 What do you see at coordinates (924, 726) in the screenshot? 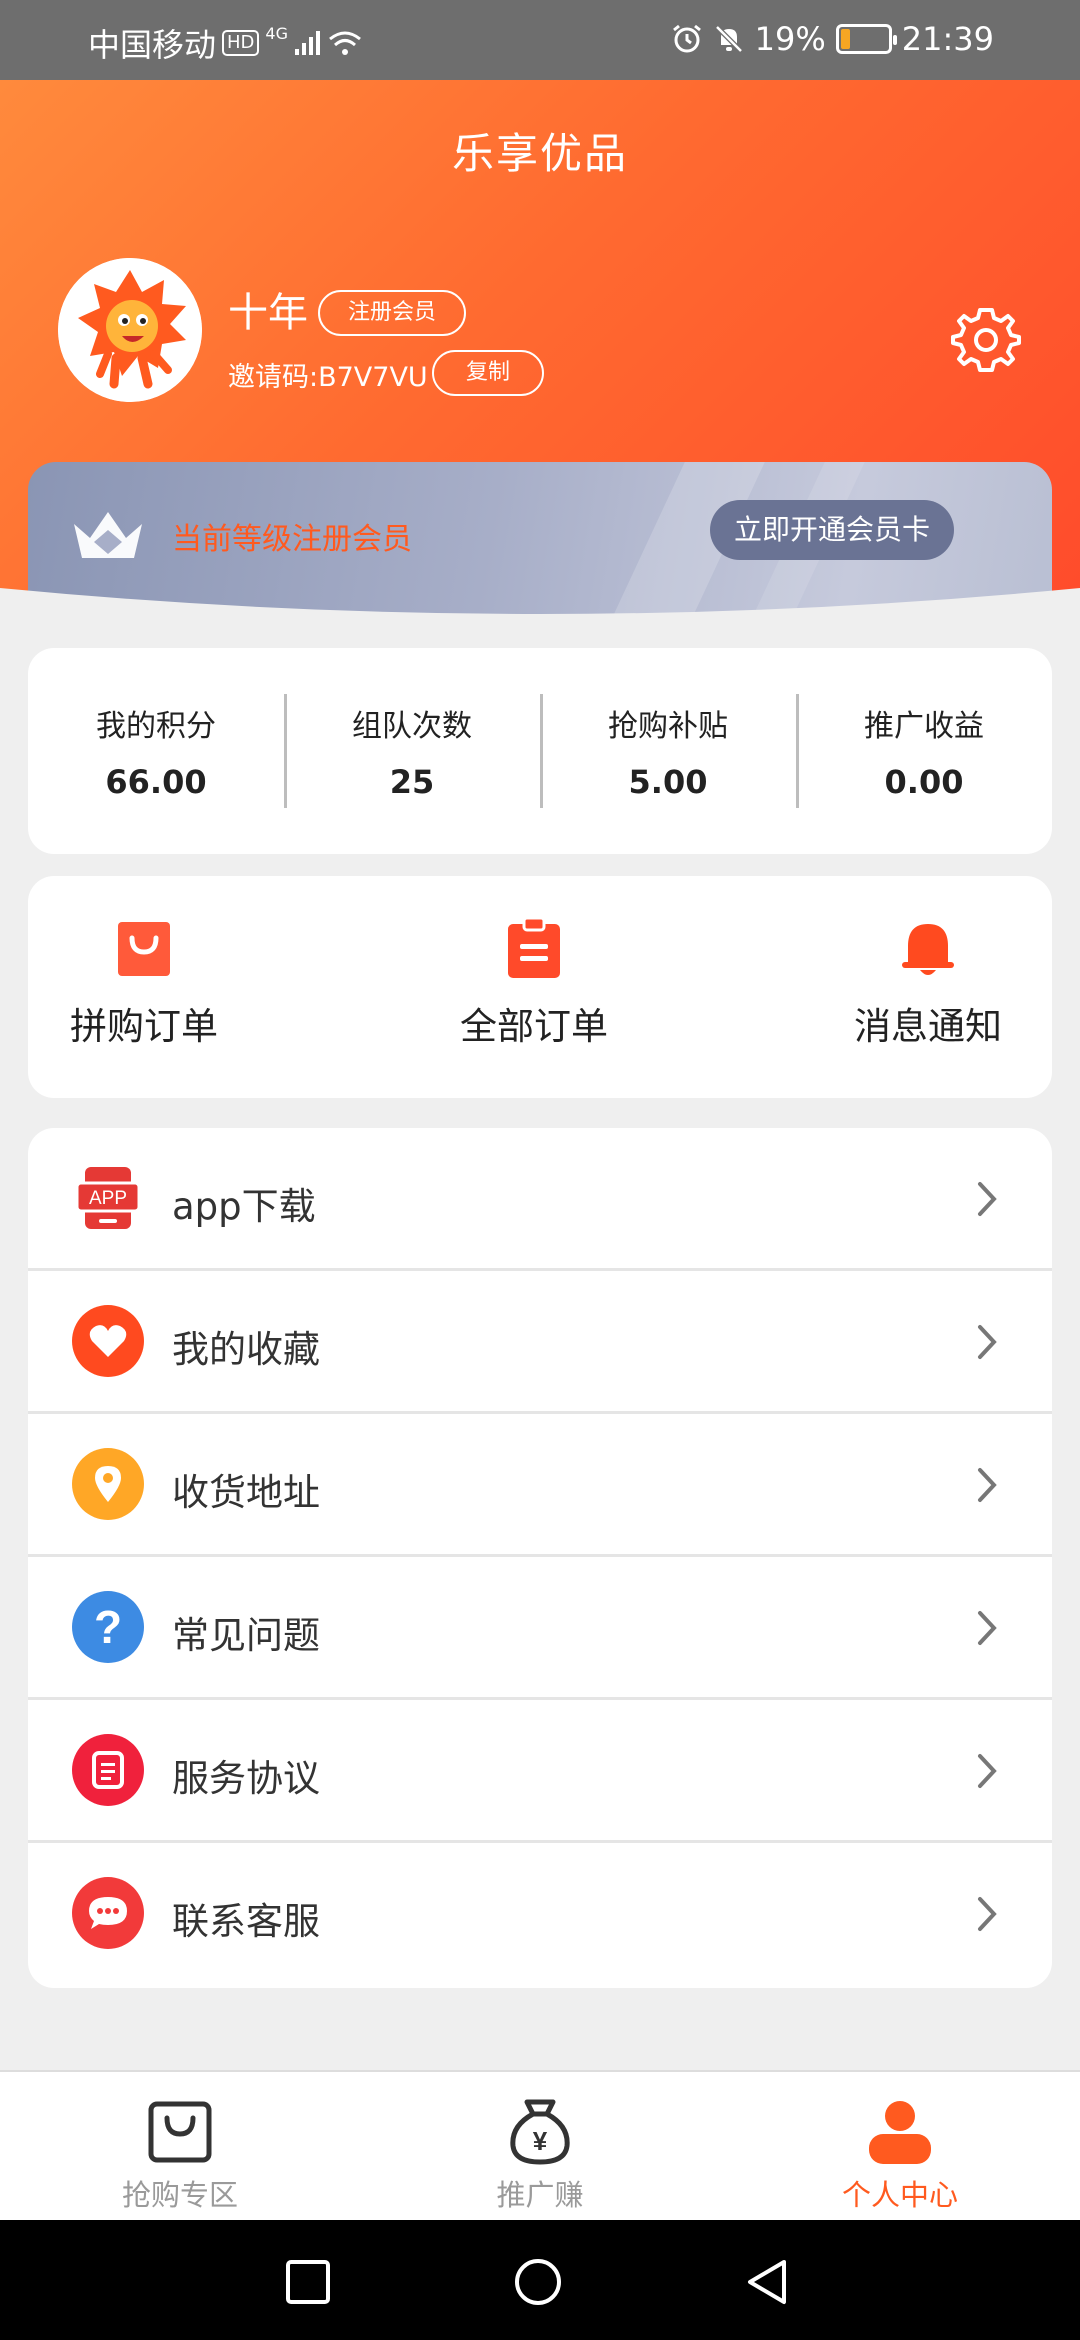
I see `stat-label: 推广收益` at bounding box center [924, 726].